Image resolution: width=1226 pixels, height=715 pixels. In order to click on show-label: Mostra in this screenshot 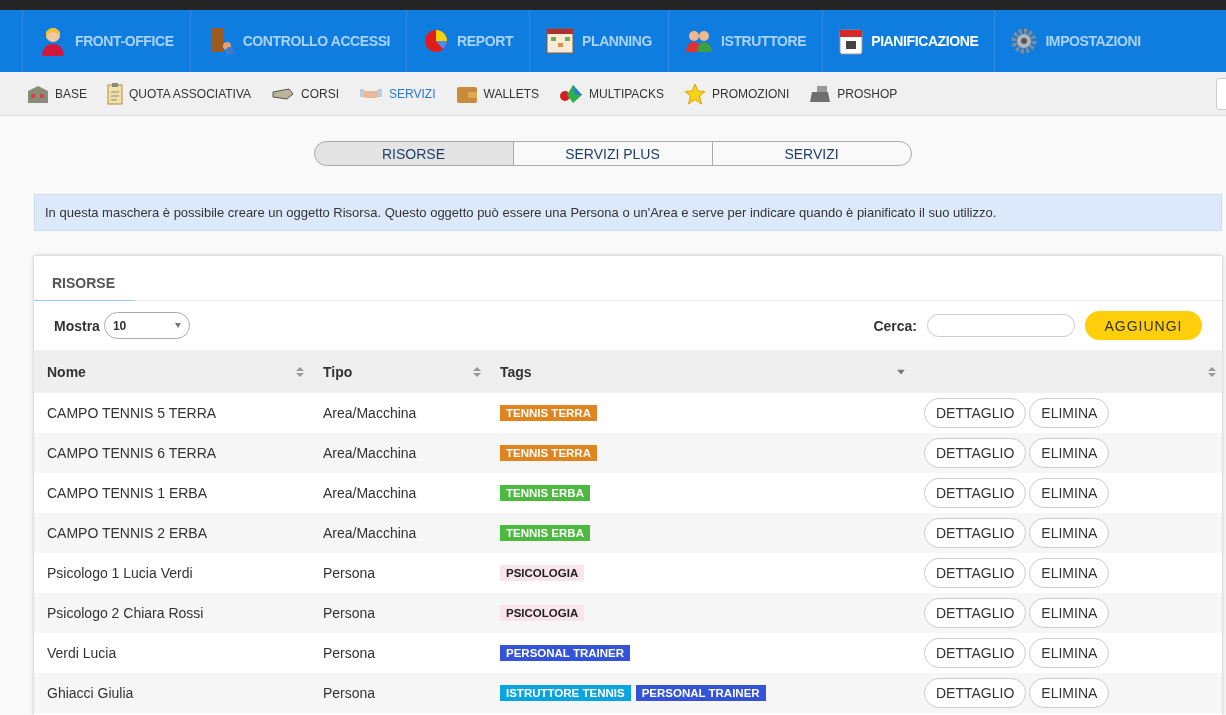, I will do `click(77, 325)`.